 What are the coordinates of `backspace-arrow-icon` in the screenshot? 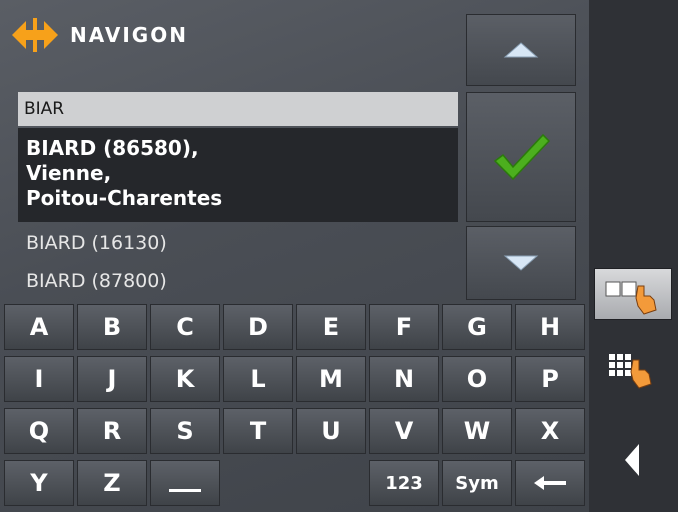 It's located at (550, 483).